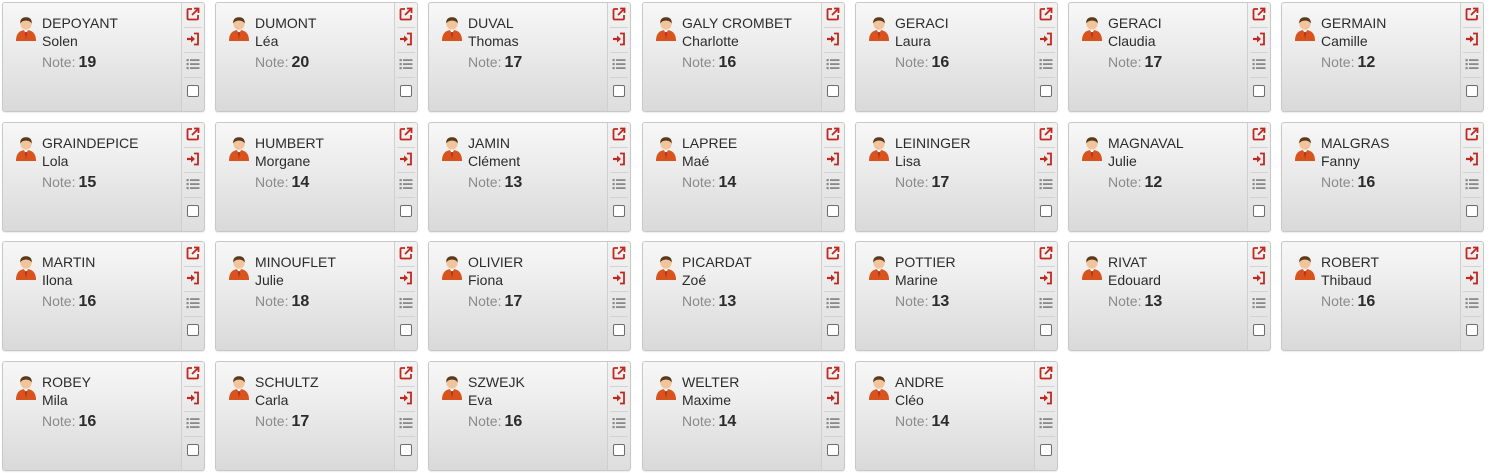 The height and width of the screenshot is (473, 1492). What do you see at coordinates (103, 296) in the screenshot?
I see `student-card: MARTIN Ilona Note: 16` at bounding box center [103, 296].